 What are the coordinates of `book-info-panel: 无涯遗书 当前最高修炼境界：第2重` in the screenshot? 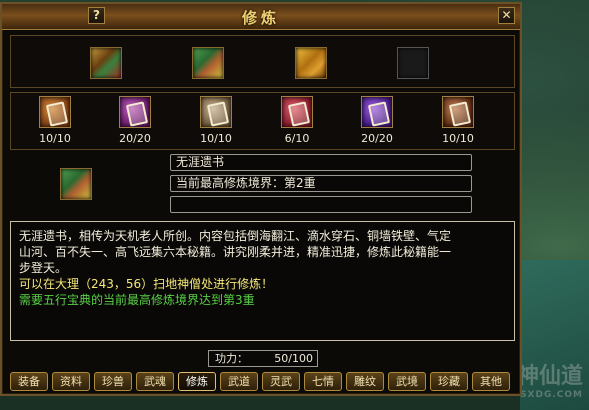 It's located at (262, 185).